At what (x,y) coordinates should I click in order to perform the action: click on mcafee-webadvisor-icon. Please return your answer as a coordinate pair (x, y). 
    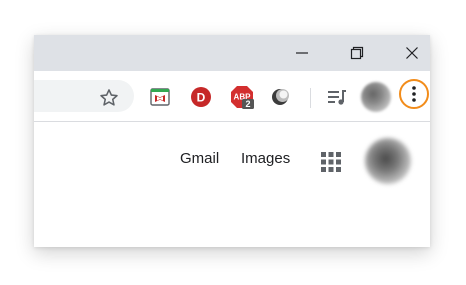
    Looking at the image, I should click on (160, 97).